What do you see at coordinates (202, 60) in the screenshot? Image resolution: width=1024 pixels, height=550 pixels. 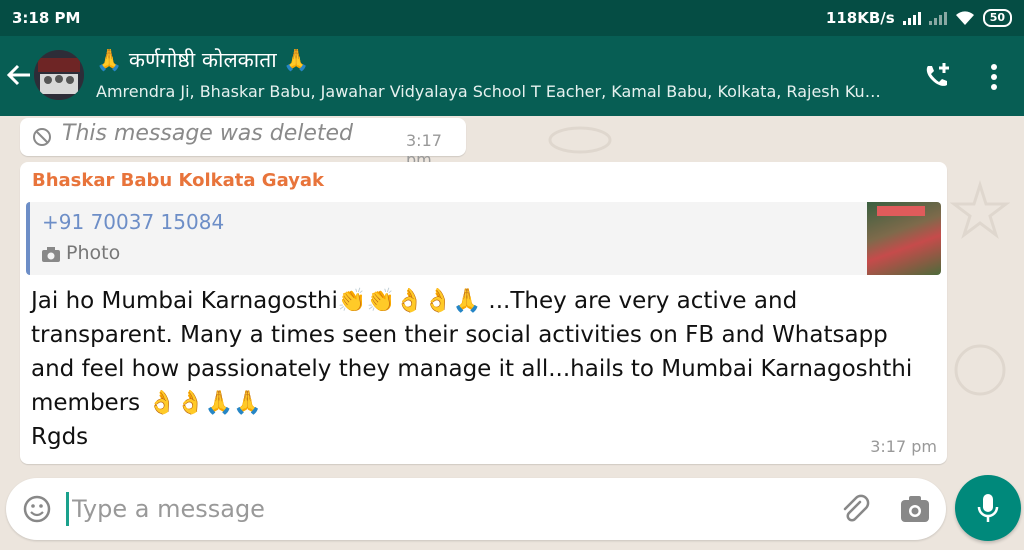 I see `group-title: 🙏 कर्णगोष्ठी कोलकाता 🙏` at bounding box center [202, 60].